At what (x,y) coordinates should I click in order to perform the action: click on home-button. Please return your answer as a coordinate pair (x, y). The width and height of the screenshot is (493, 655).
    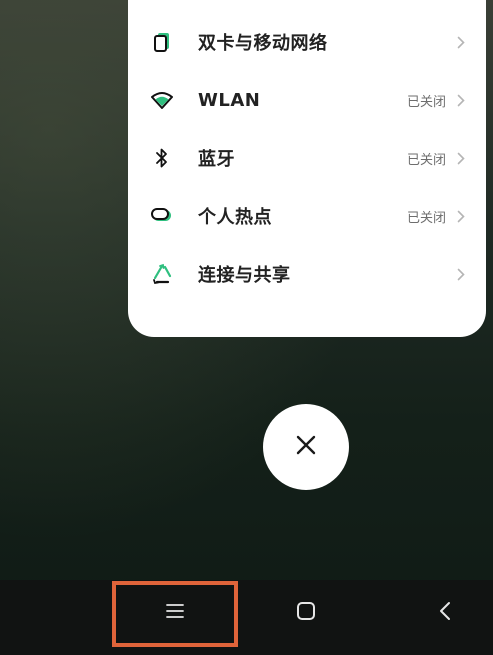
    Looking at the image, I should click on (306, 617).